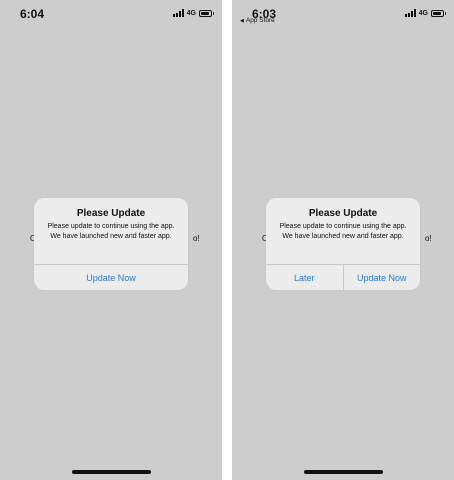  Describe the element at coordinates (304, 277) in the screenshot. I see `later-button: Later` at that location.